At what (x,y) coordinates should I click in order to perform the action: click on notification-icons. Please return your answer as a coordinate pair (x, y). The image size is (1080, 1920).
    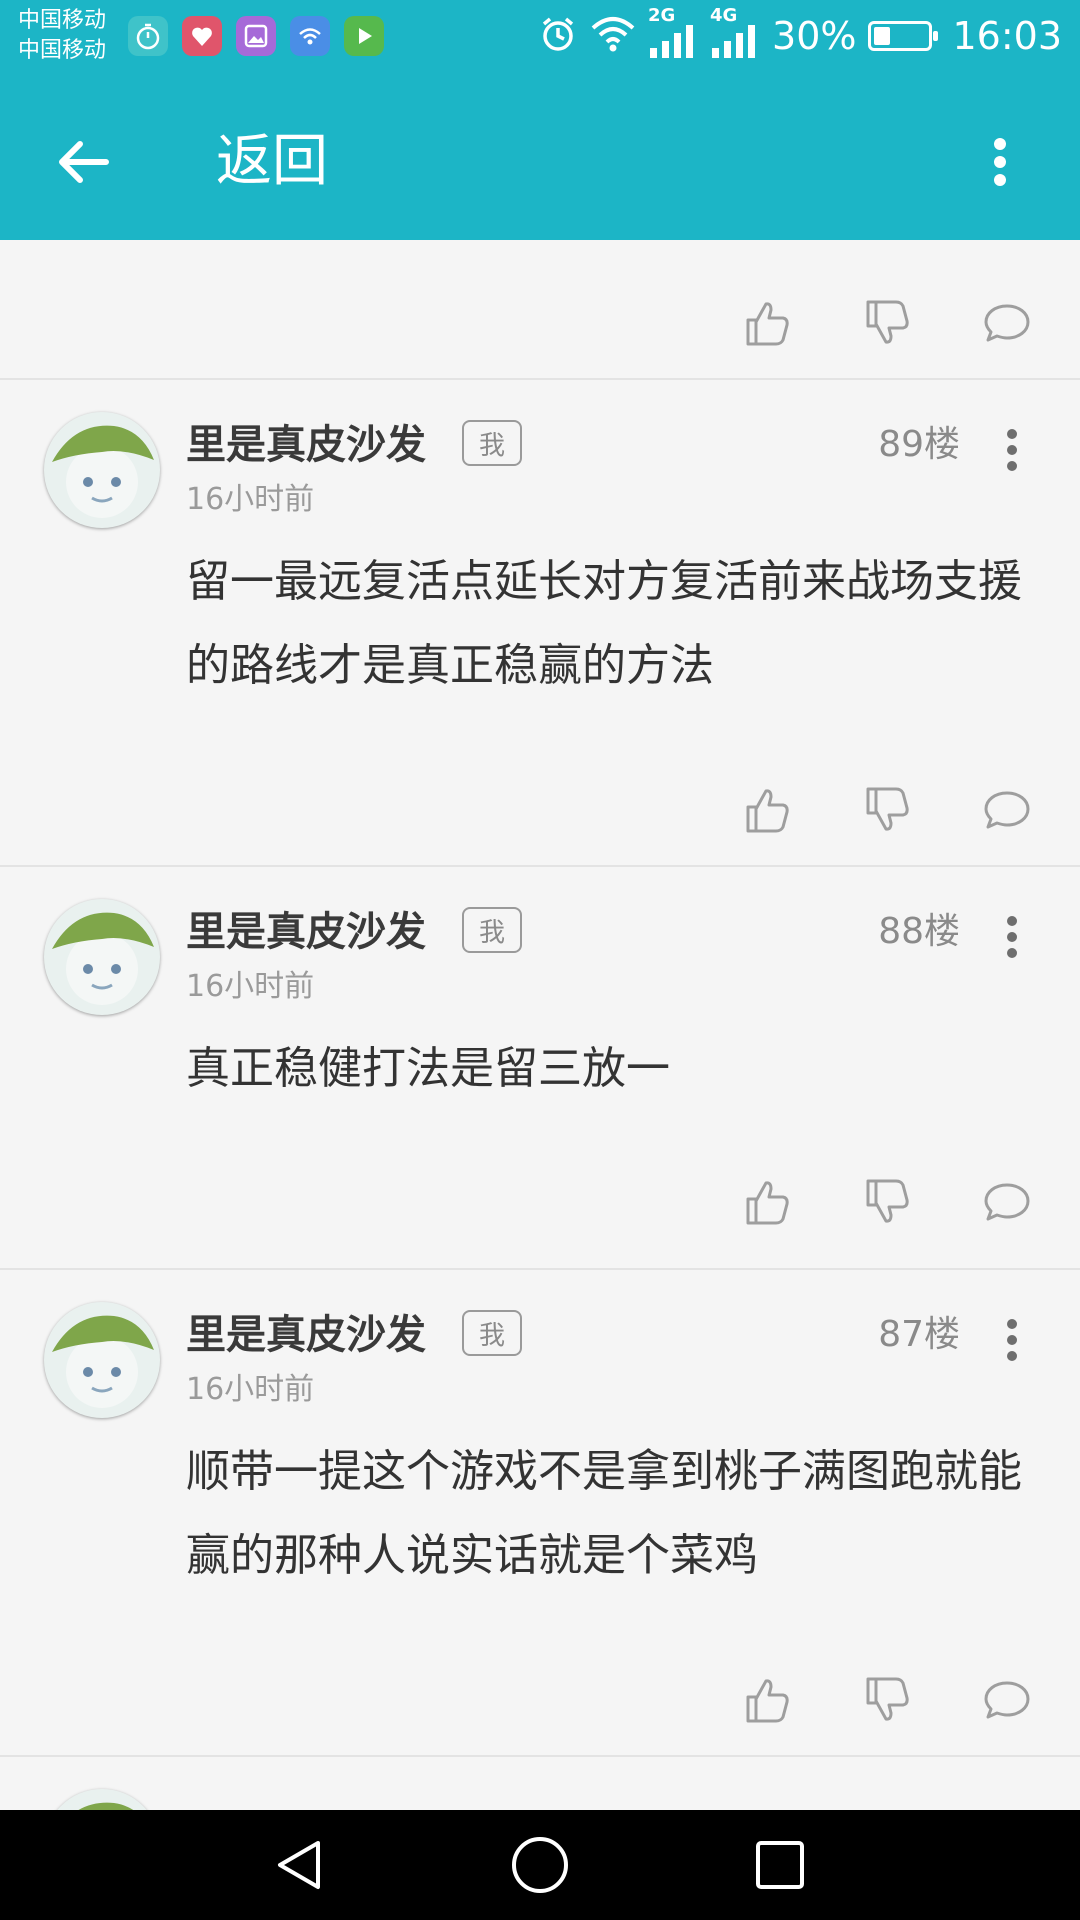
    Looking at the image, I should click on (256, 36).